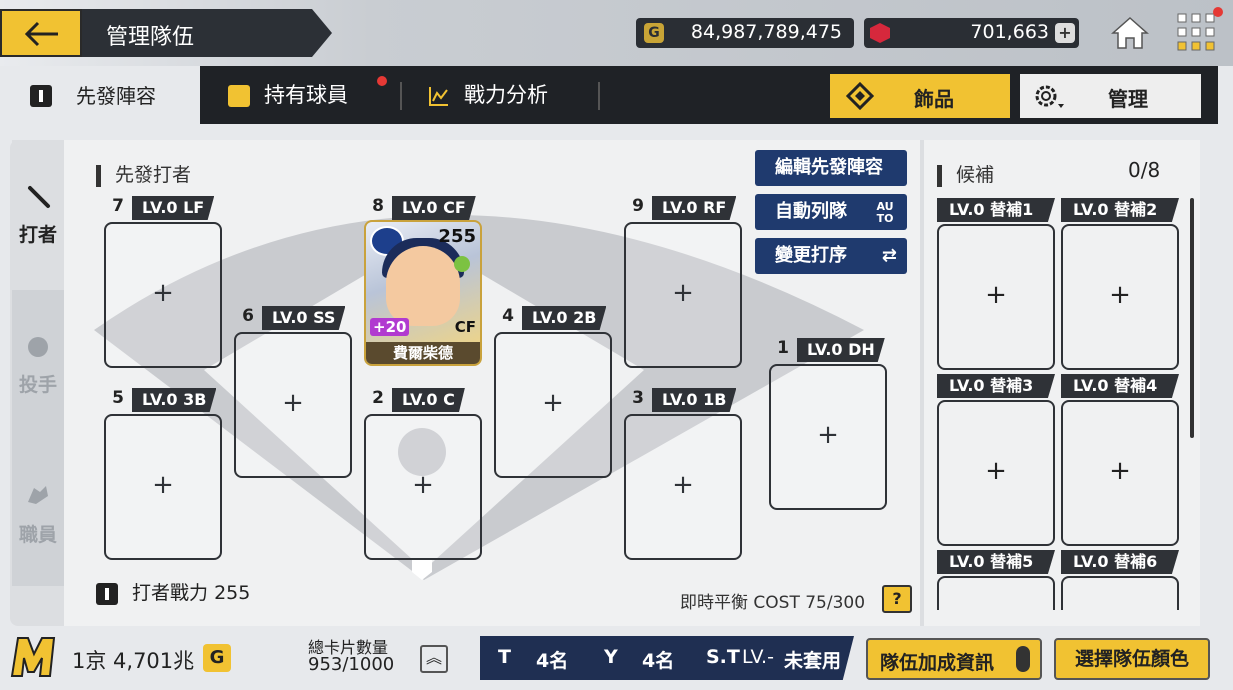 The height and width of the screenshot is (690, 1233). What do you see at coordinates (1120, 473) in the screenshot?
I see `bench-slot-4: +` at bounding box center [1120, 473].